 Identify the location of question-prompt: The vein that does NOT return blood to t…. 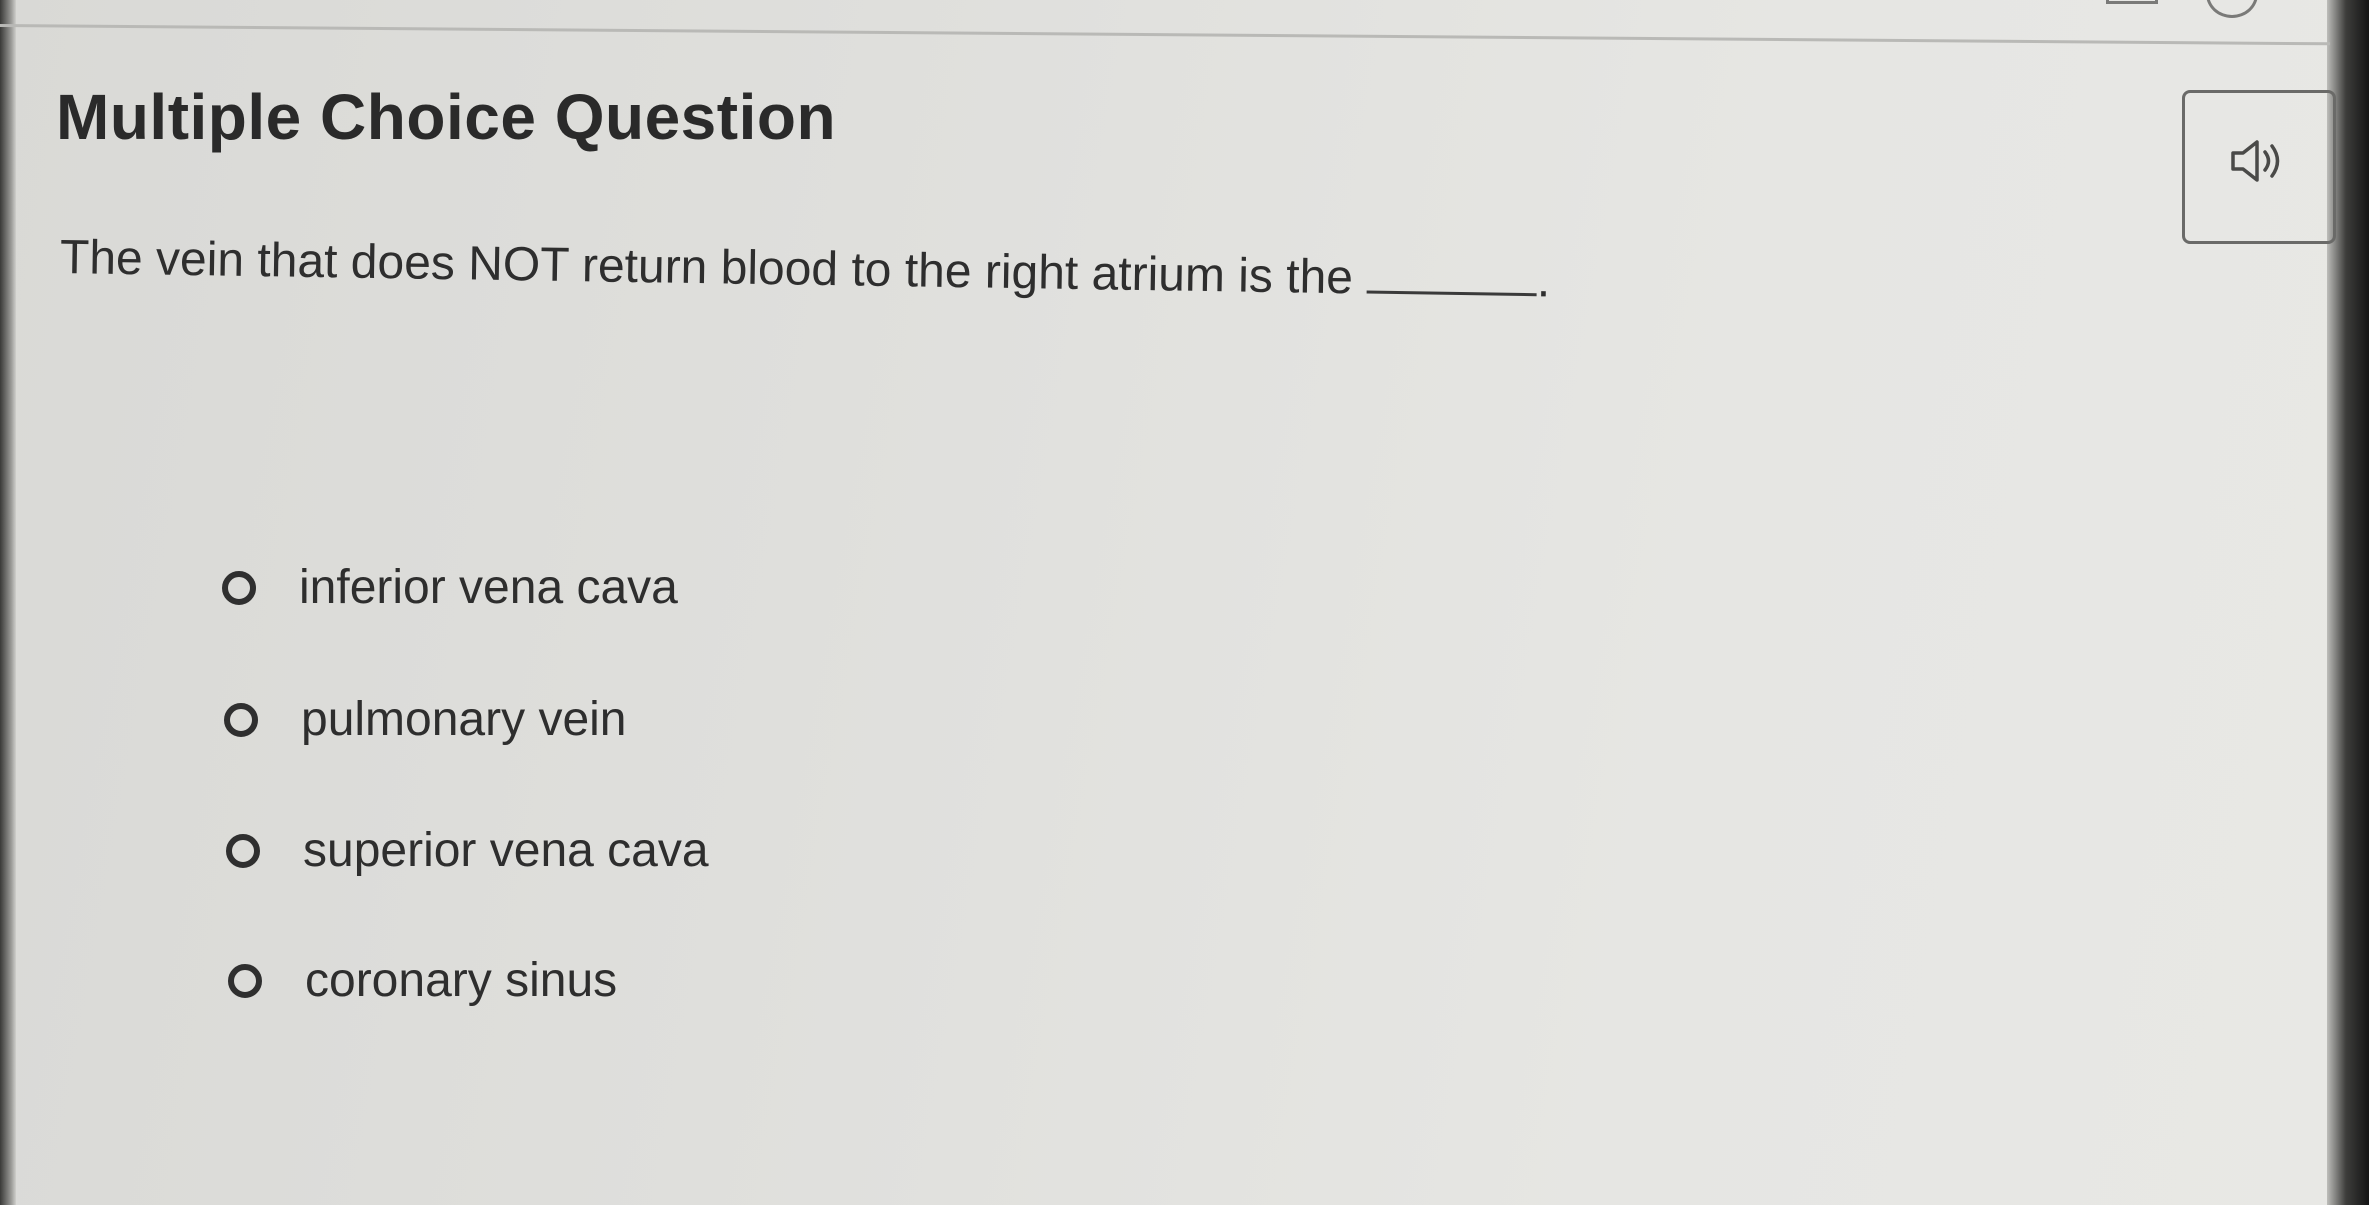
(805, 269).